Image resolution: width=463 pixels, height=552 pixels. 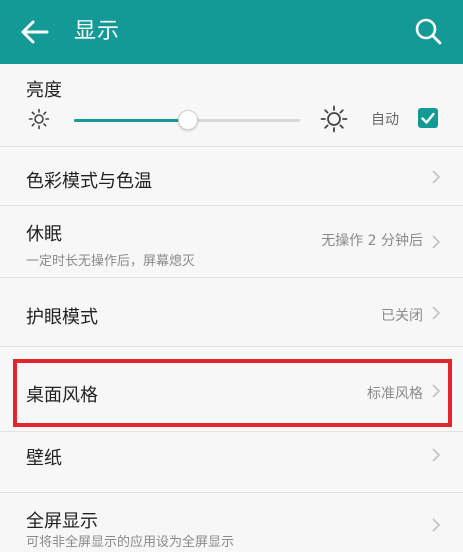 What do you see at coordinates (89, 181) in the screenshot?
I see `row-label: 色彩模式与色温` at bounding box center [89, 181].